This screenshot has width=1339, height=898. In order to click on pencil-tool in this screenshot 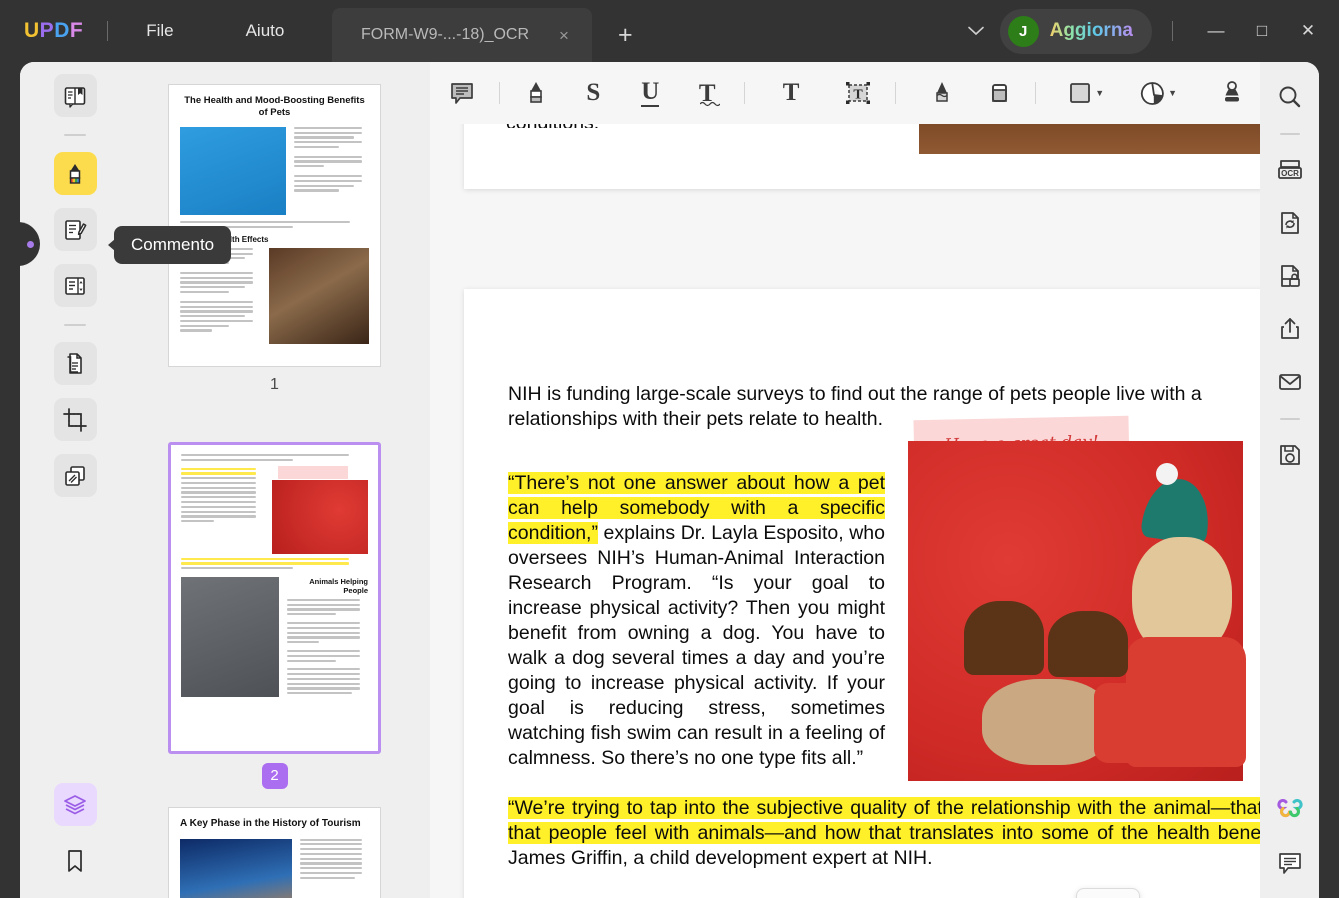, I will do `click(941, 93)`.